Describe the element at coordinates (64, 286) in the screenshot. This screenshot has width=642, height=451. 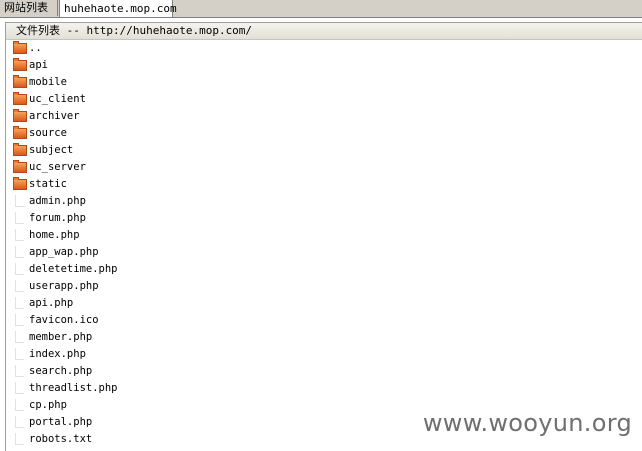
I see `file-name: userapp.php` at that location.